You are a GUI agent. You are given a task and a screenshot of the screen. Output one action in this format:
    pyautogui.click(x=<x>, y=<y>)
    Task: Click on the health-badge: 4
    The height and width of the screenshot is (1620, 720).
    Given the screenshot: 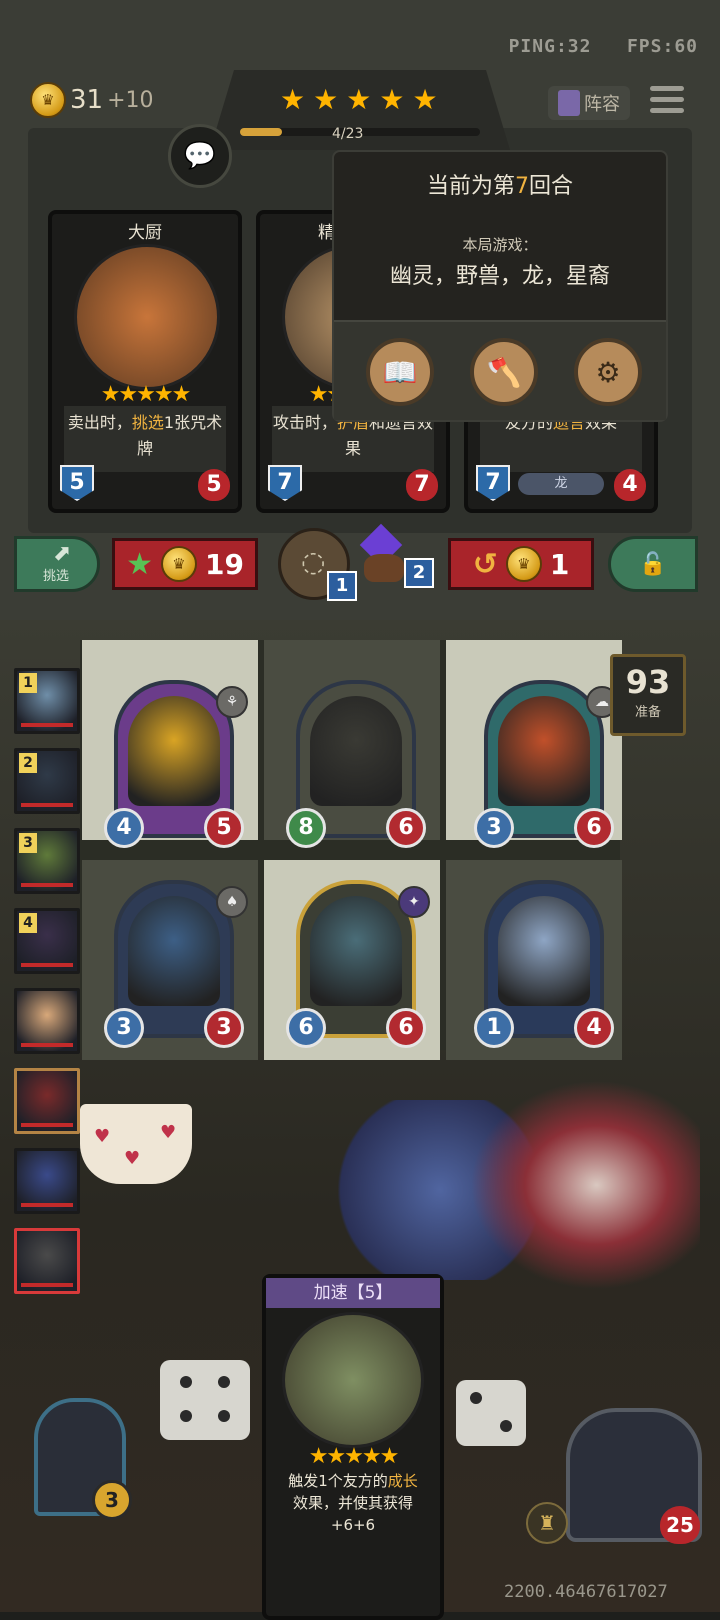 What is the action you would take?
    pyautogui.click(x=630, y=485)
    